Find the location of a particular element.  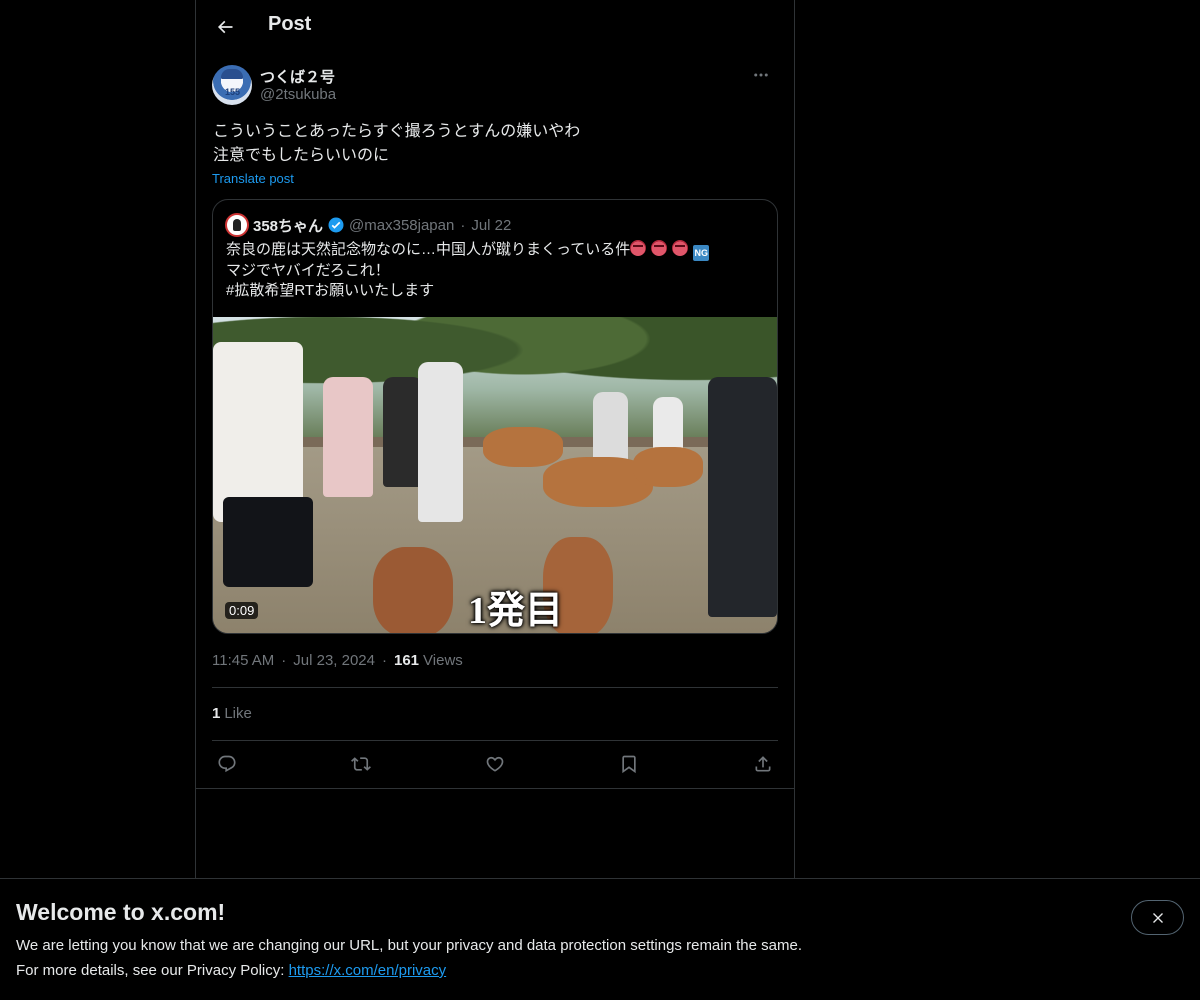

translate-post-link: Translate post is located at coordinates (253, 178).